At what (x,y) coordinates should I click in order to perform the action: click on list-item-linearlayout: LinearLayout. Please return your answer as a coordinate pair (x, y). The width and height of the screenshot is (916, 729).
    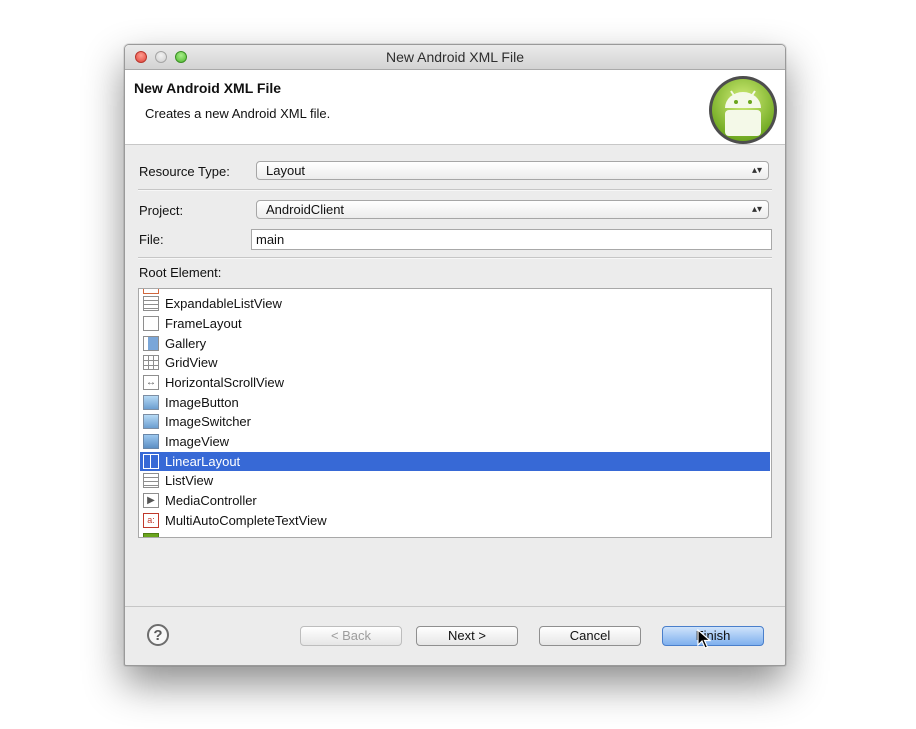
    Looking at the image, I should click on (455, 461).